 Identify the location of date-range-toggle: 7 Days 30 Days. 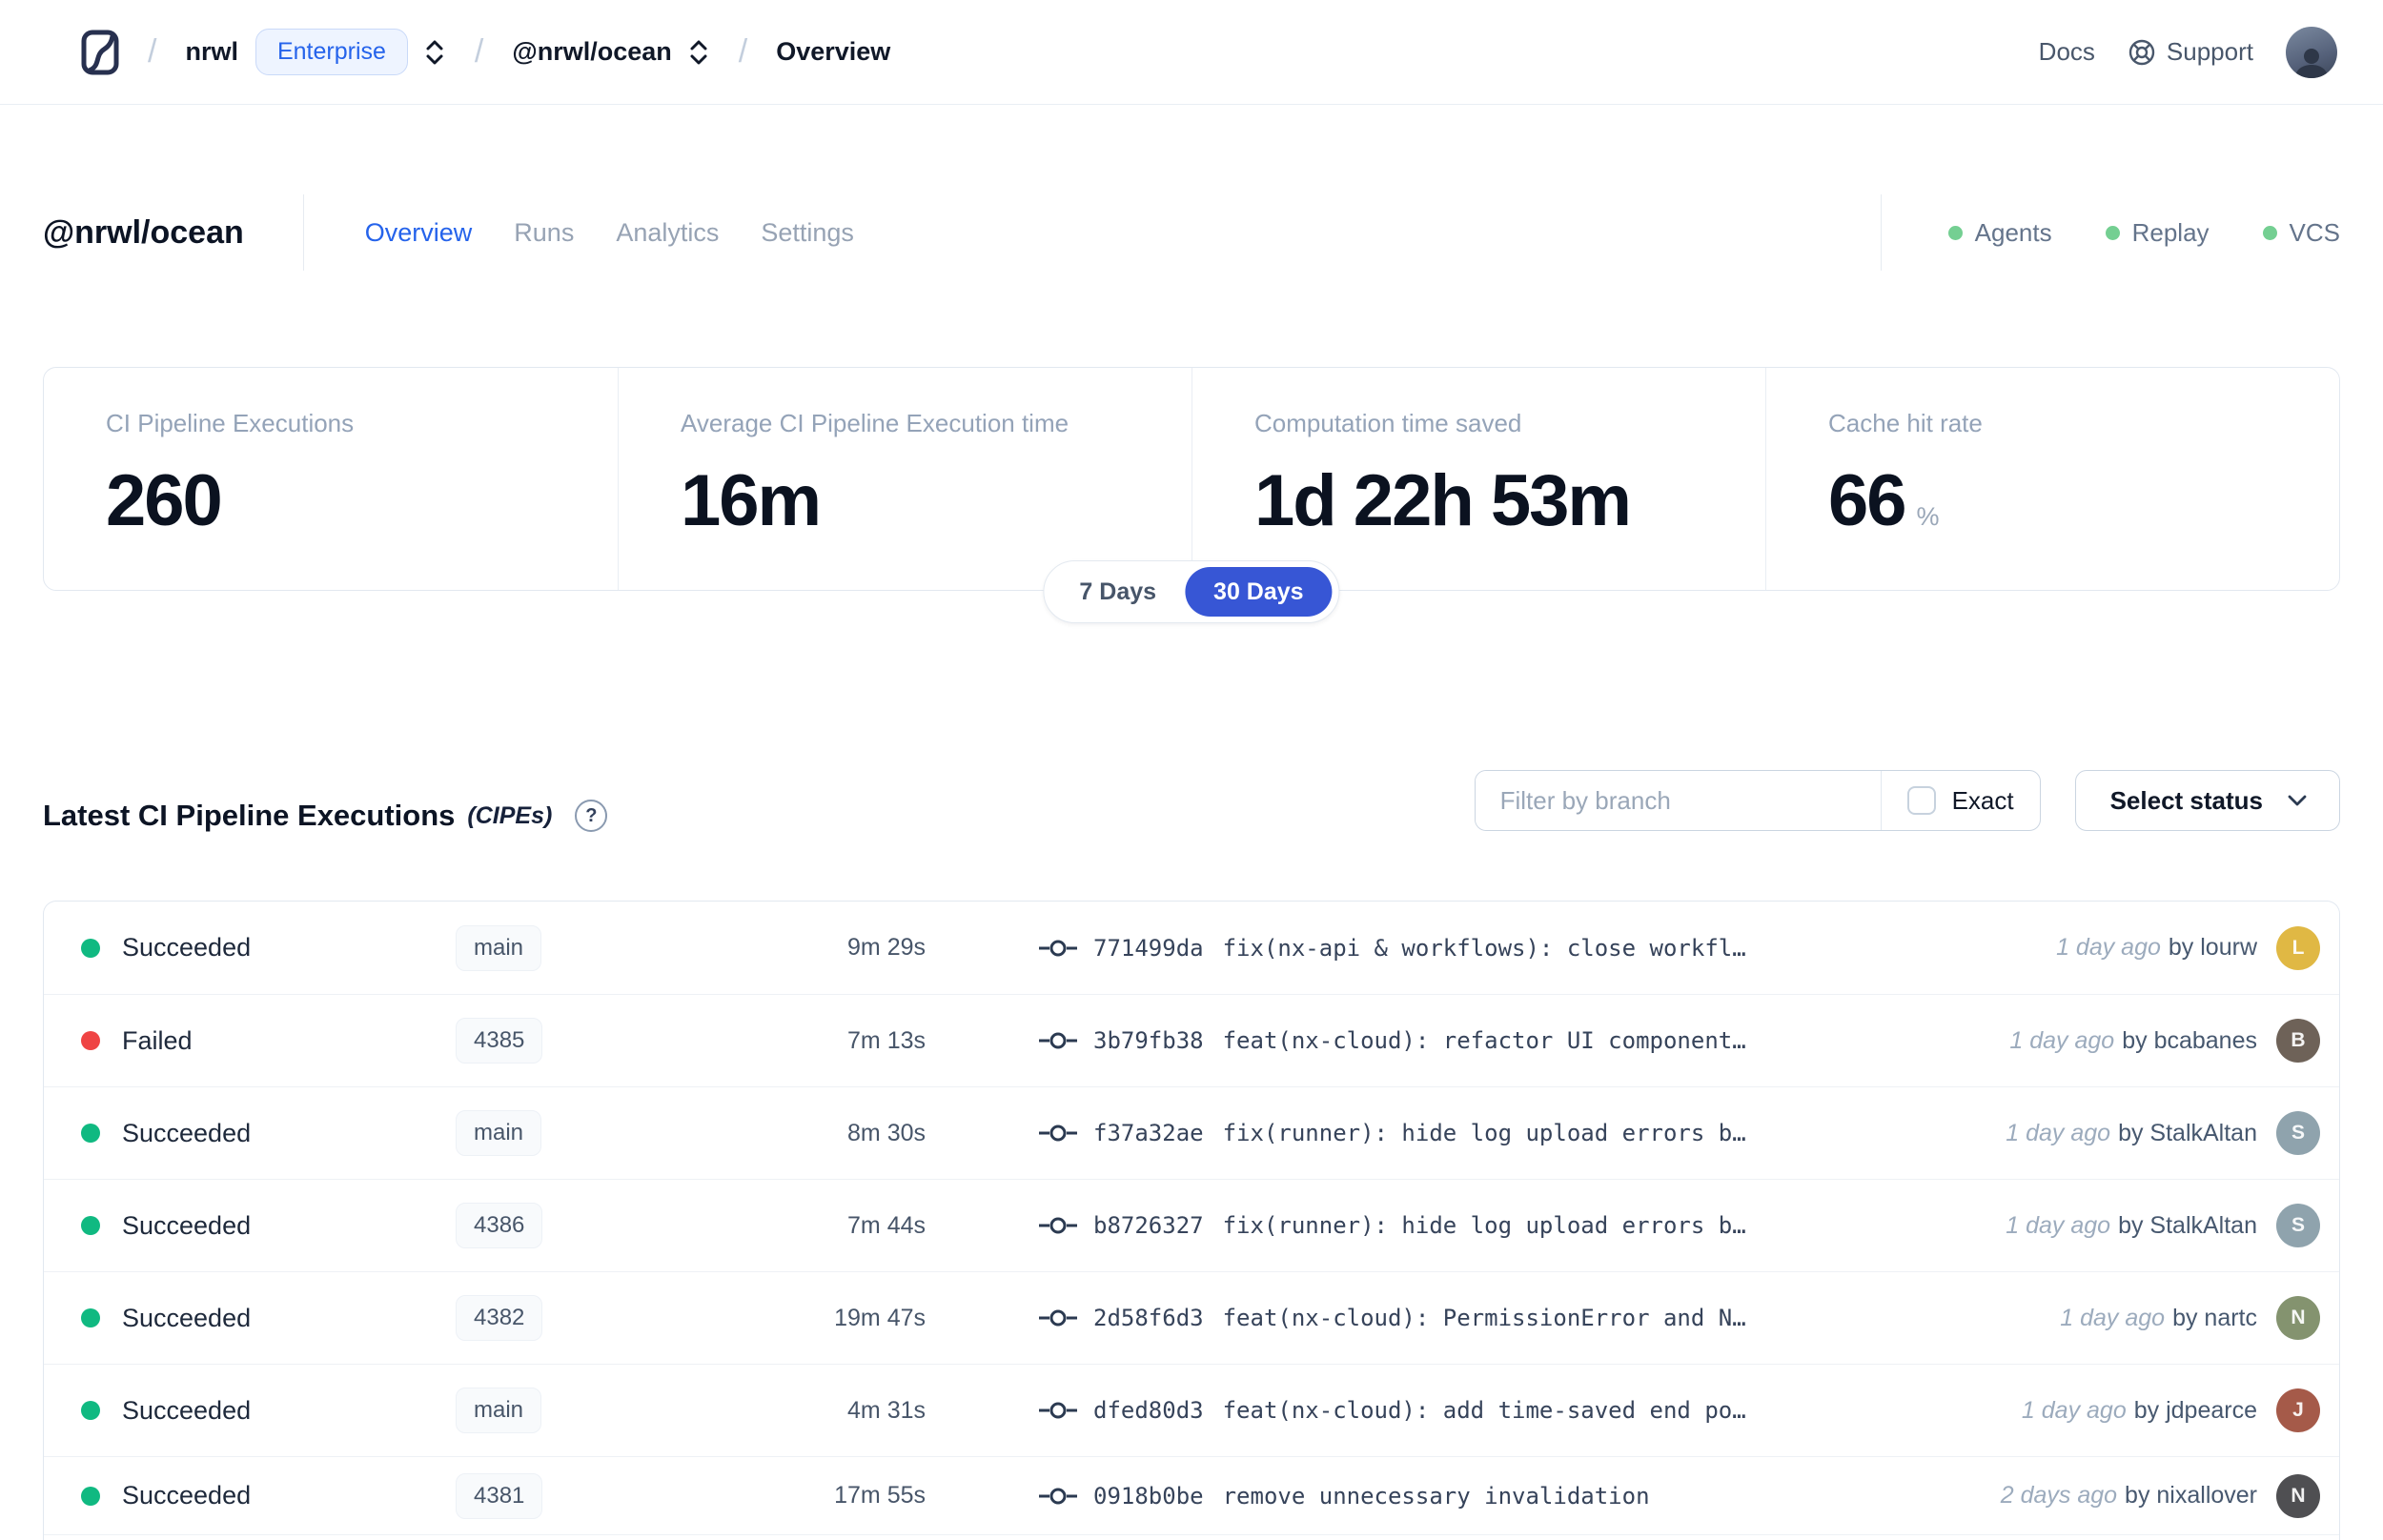
(1191, 591).